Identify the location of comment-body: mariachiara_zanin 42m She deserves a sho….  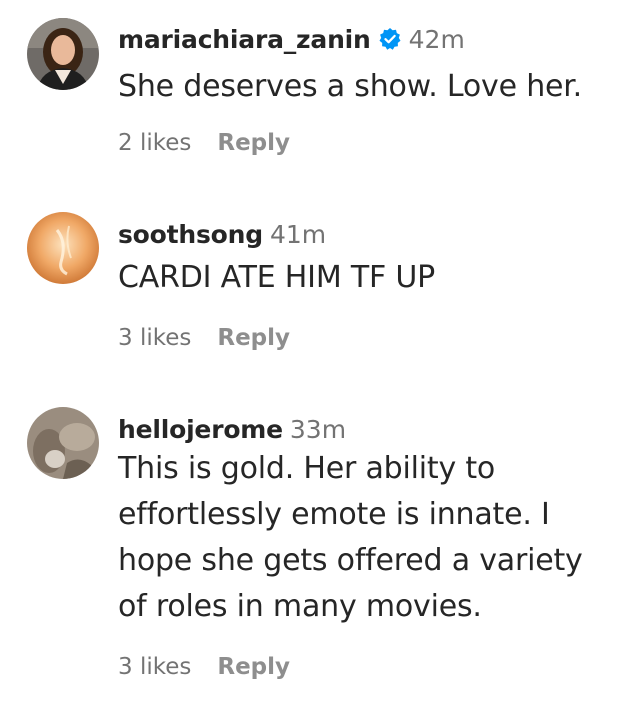
(370, 66).